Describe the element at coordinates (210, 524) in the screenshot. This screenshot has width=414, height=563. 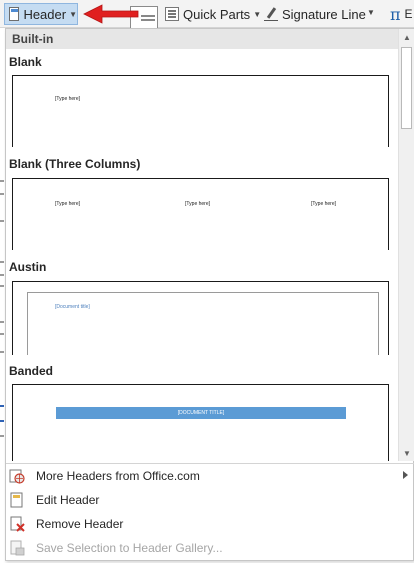
I see `menu-item-remove-header: Remove Header` at that location.